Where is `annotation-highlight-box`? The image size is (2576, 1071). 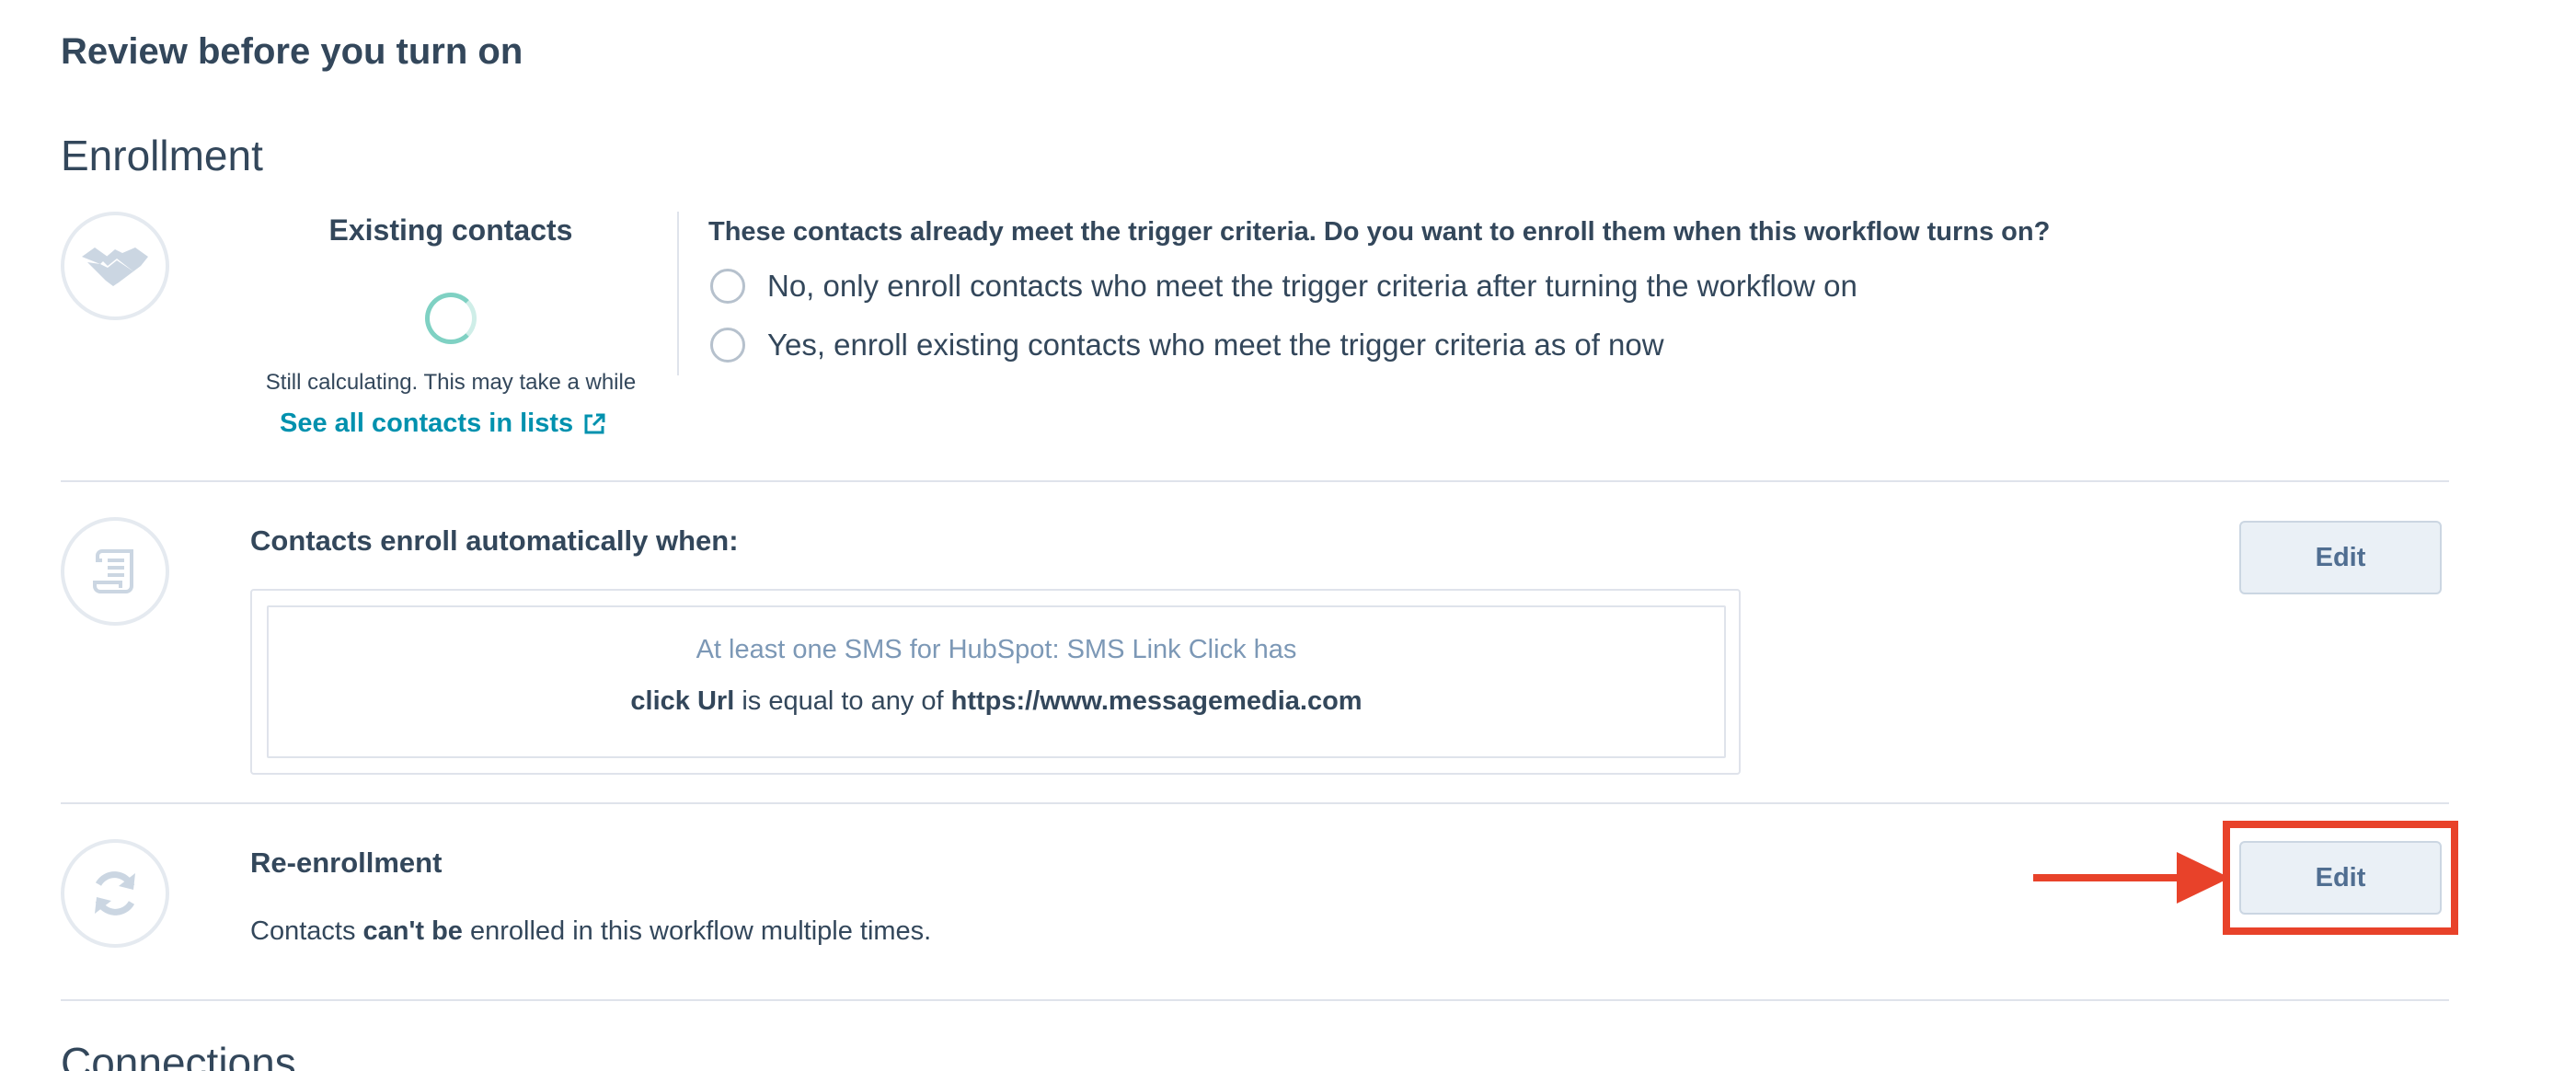 annotation-highlight-box is located at coordinates (2340, 878).